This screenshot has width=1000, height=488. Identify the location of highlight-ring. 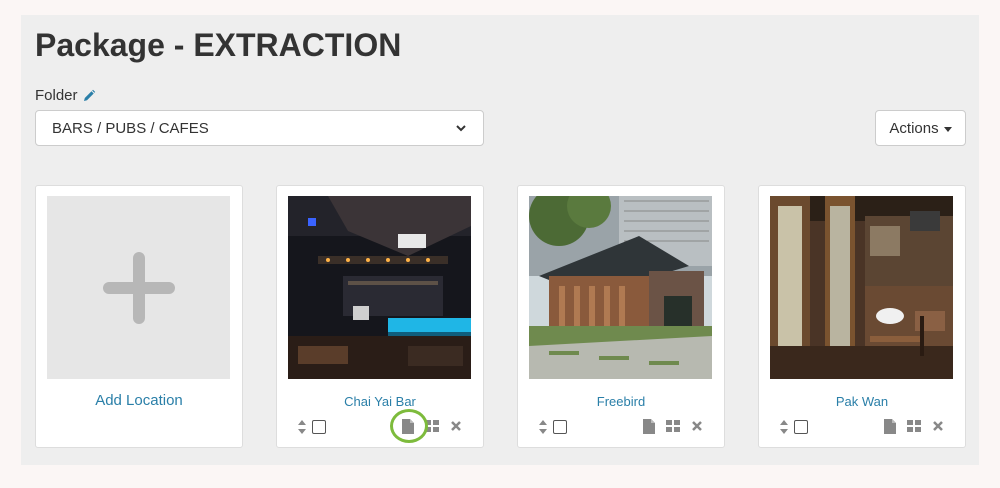
(409, 426).